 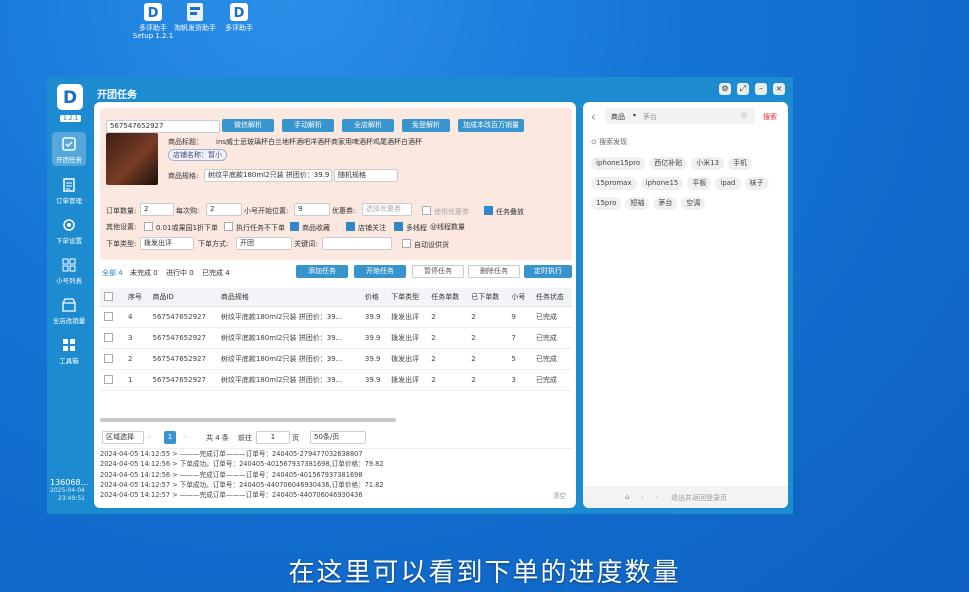 I want to click on page-size-select: 50条/页, so click(x=338, y=437).